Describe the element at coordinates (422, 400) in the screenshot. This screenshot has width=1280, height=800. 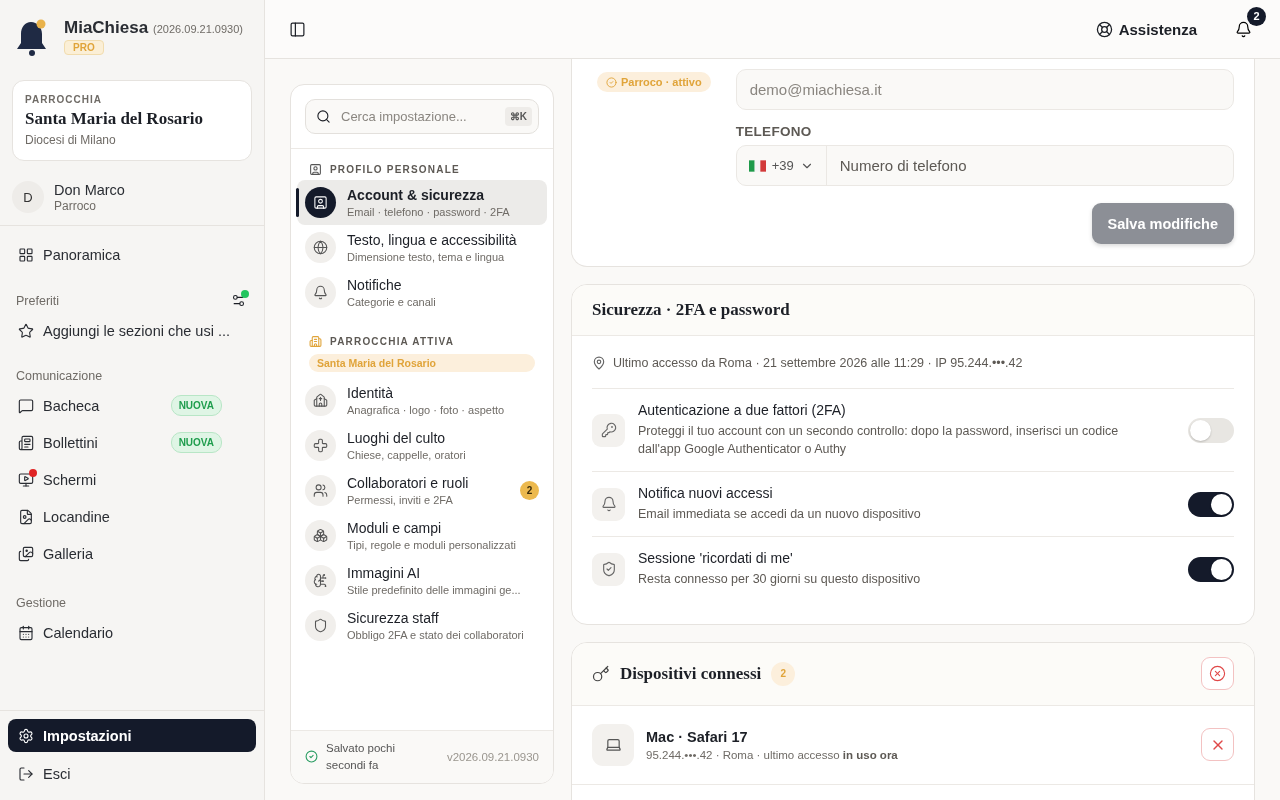
I see `settings-nav-item: Identità Anagrafica · logo · foto · aspetto` at that location.